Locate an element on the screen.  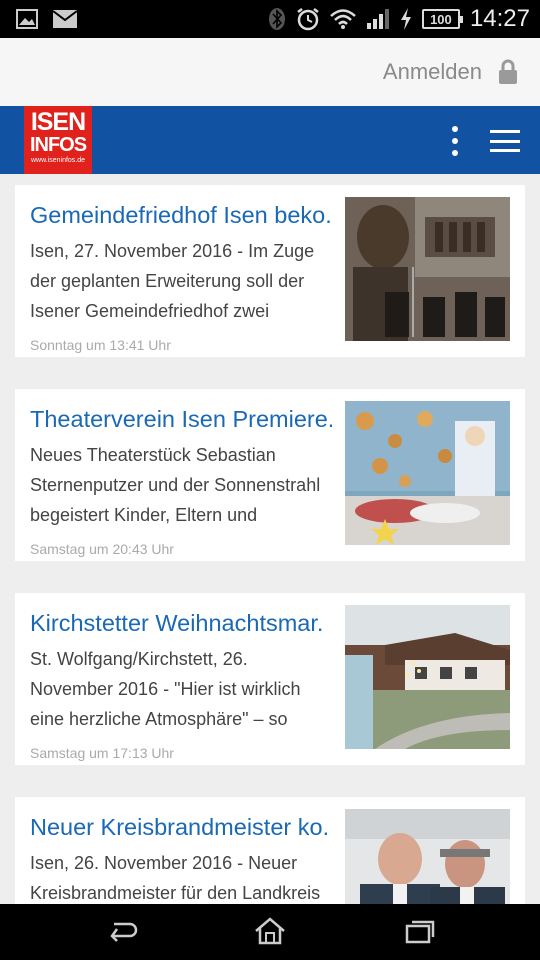
article-title: Neuer Kreisbrandmeister ko. is located at coordinates (181, 827).